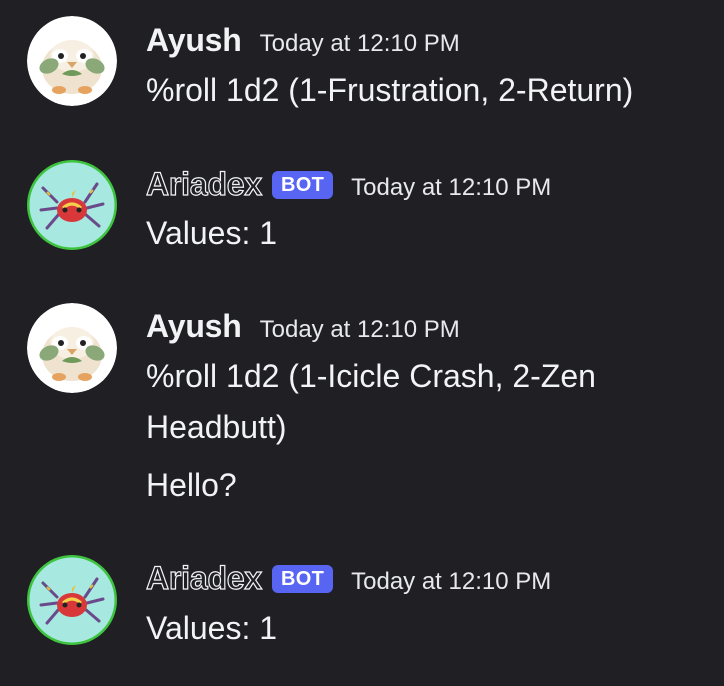  What do you see at coordinates (390, 90) in the screenshot?
I see `message-text: %roll 1d2 (1-Frustration, 2-Return)` at bounding box center [390, 90].